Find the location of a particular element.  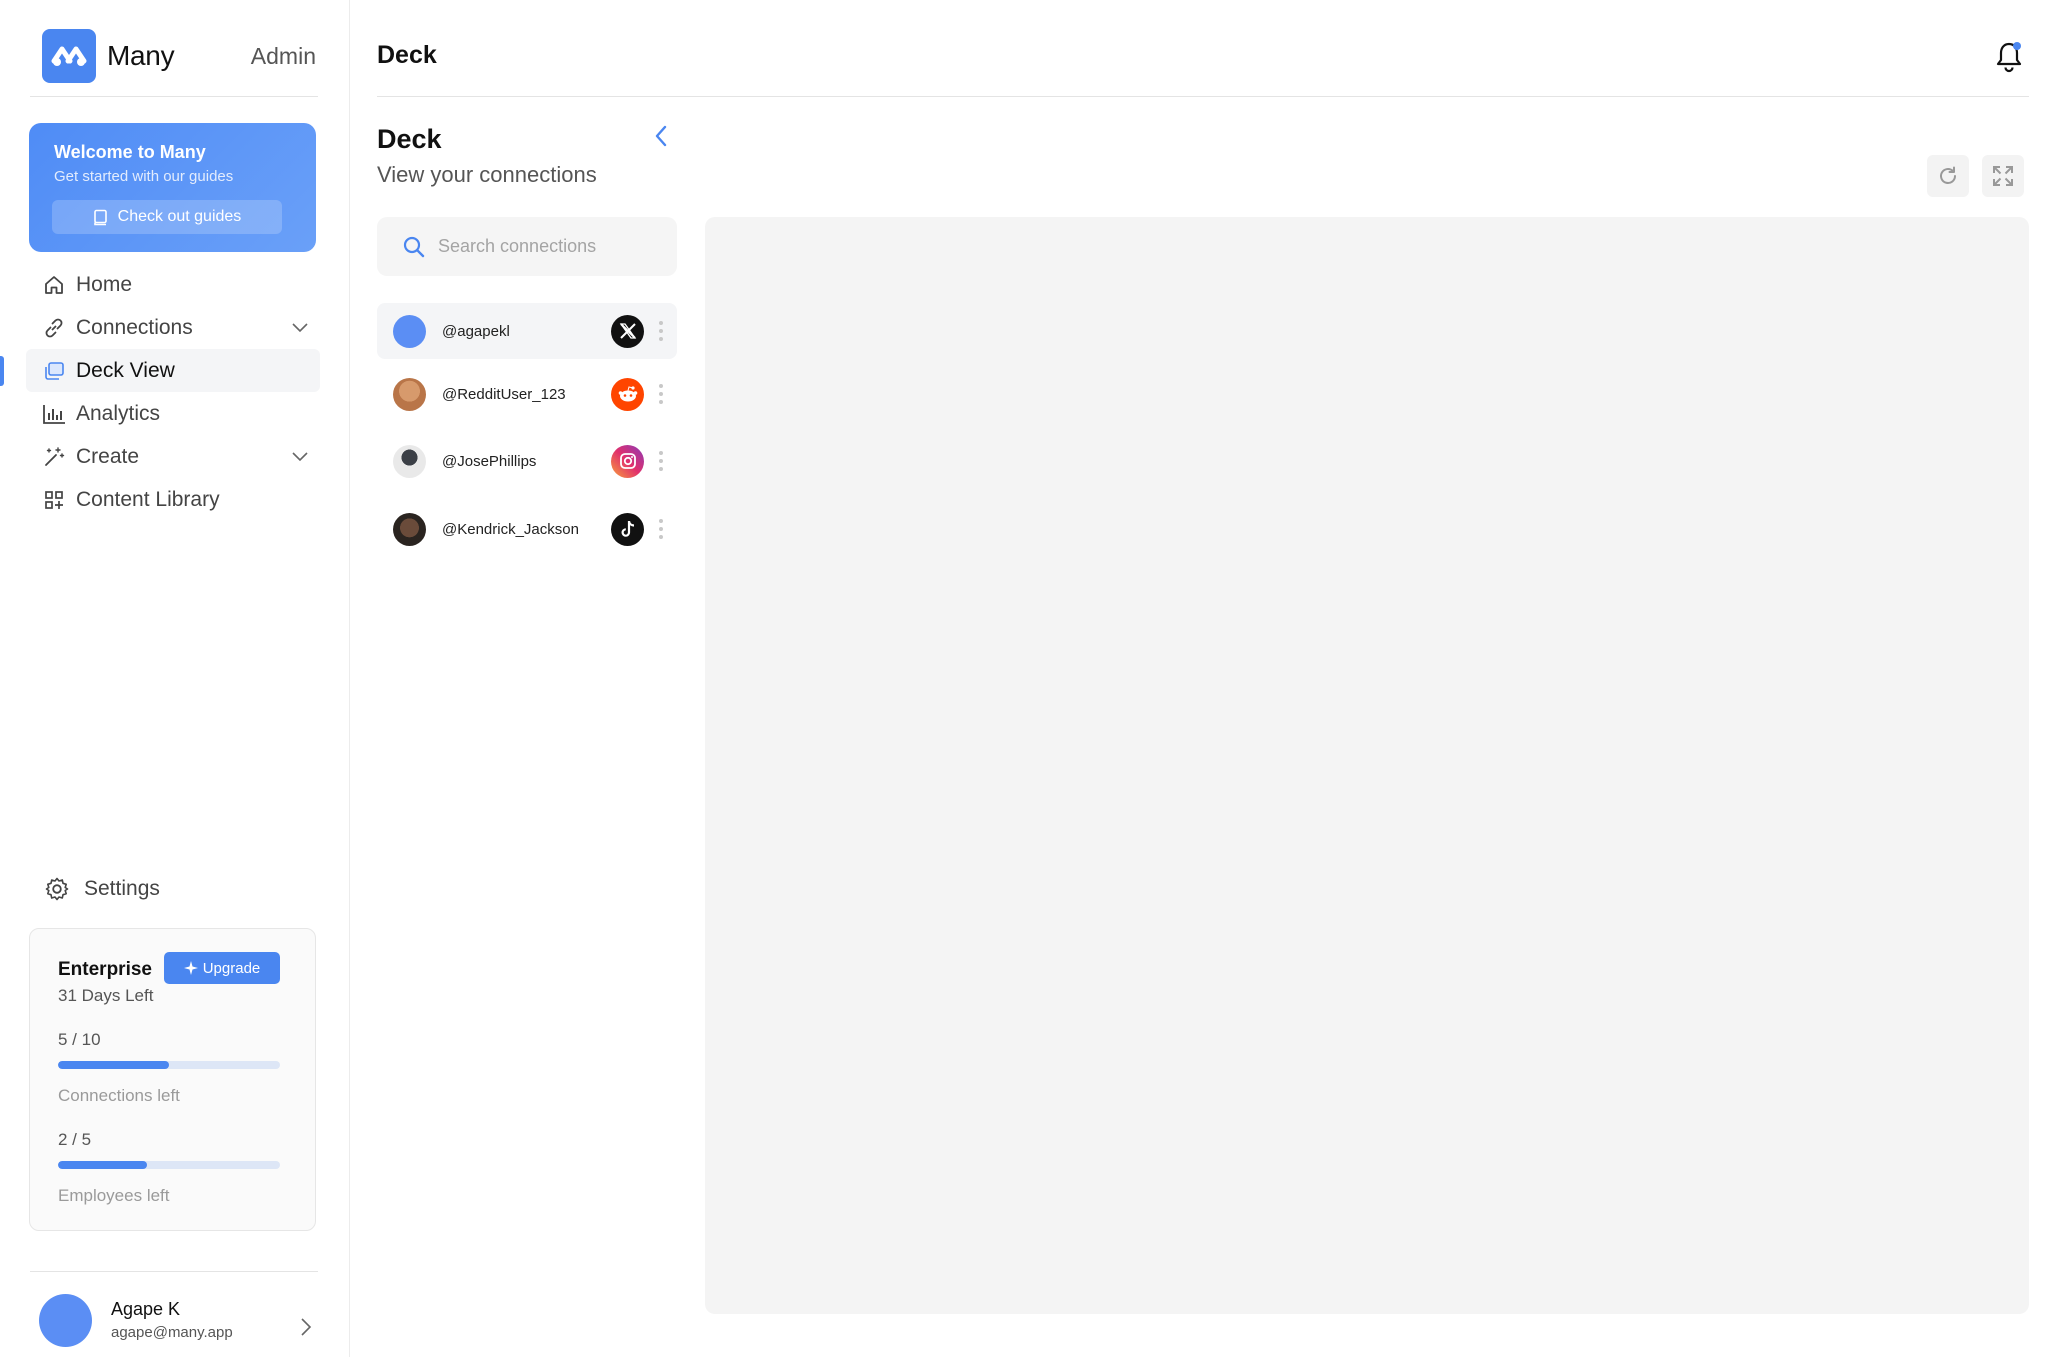

nav-label-connections: Connections is located at coordinates (134, 327).